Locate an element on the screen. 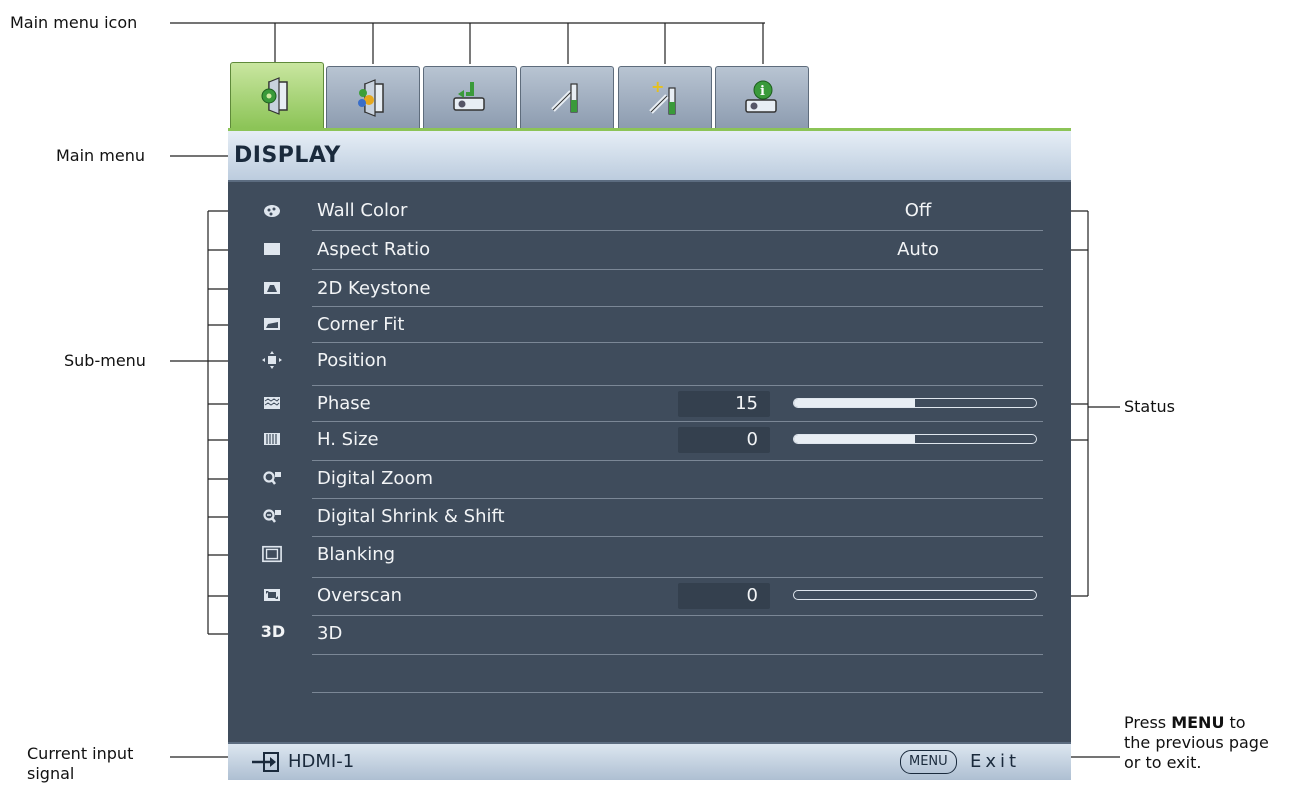  svg-text: i is located at coordinates (762, 91).